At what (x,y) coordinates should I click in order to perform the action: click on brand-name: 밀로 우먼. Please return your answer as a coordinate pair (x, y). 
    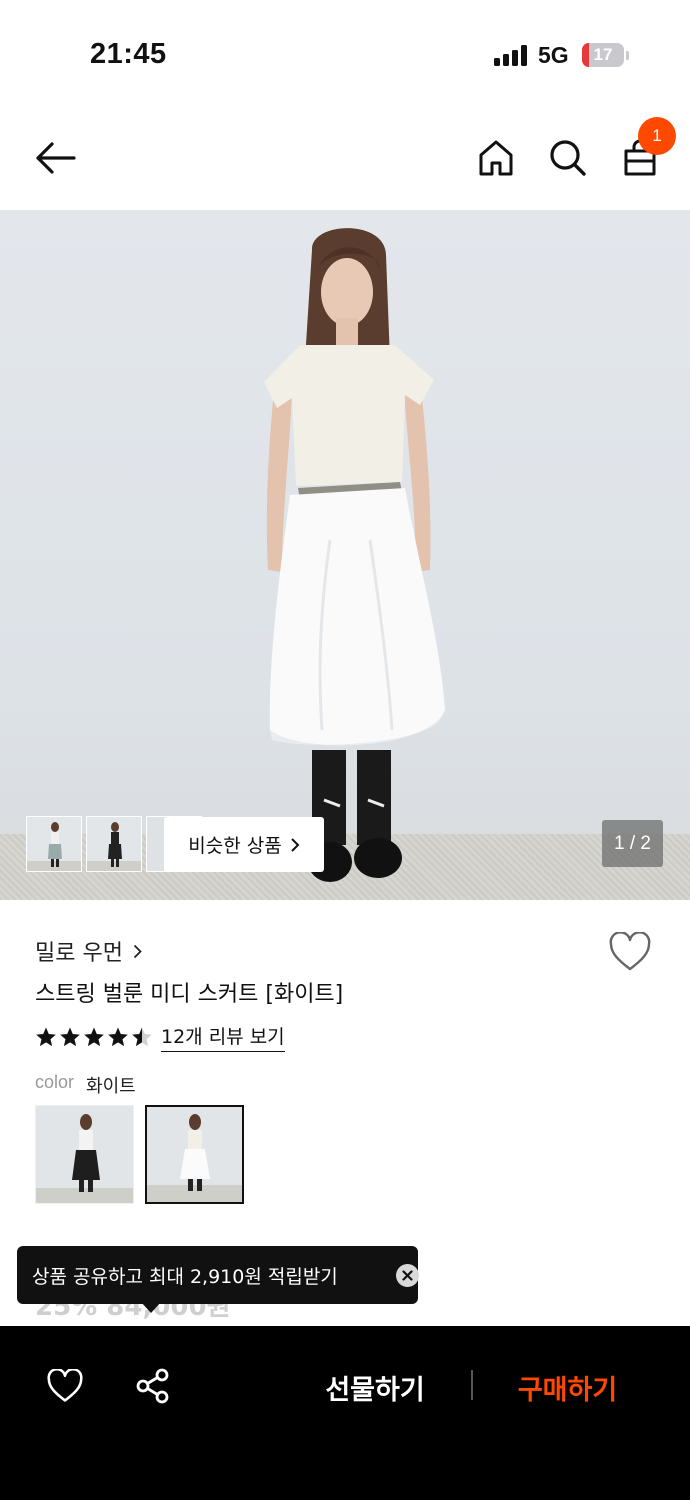
    Looking at the image, I should click on (79, 953).